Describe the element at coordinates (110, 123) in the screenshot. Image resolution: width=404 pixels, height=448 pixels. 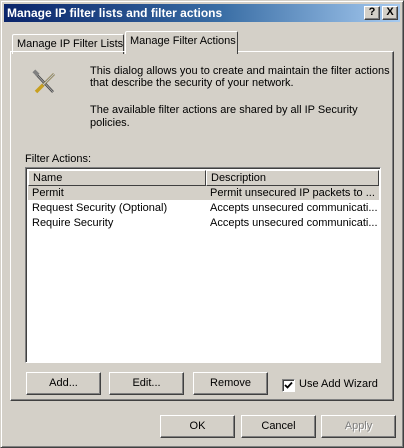
I see `intro-text-line-4: policies.` at that location.